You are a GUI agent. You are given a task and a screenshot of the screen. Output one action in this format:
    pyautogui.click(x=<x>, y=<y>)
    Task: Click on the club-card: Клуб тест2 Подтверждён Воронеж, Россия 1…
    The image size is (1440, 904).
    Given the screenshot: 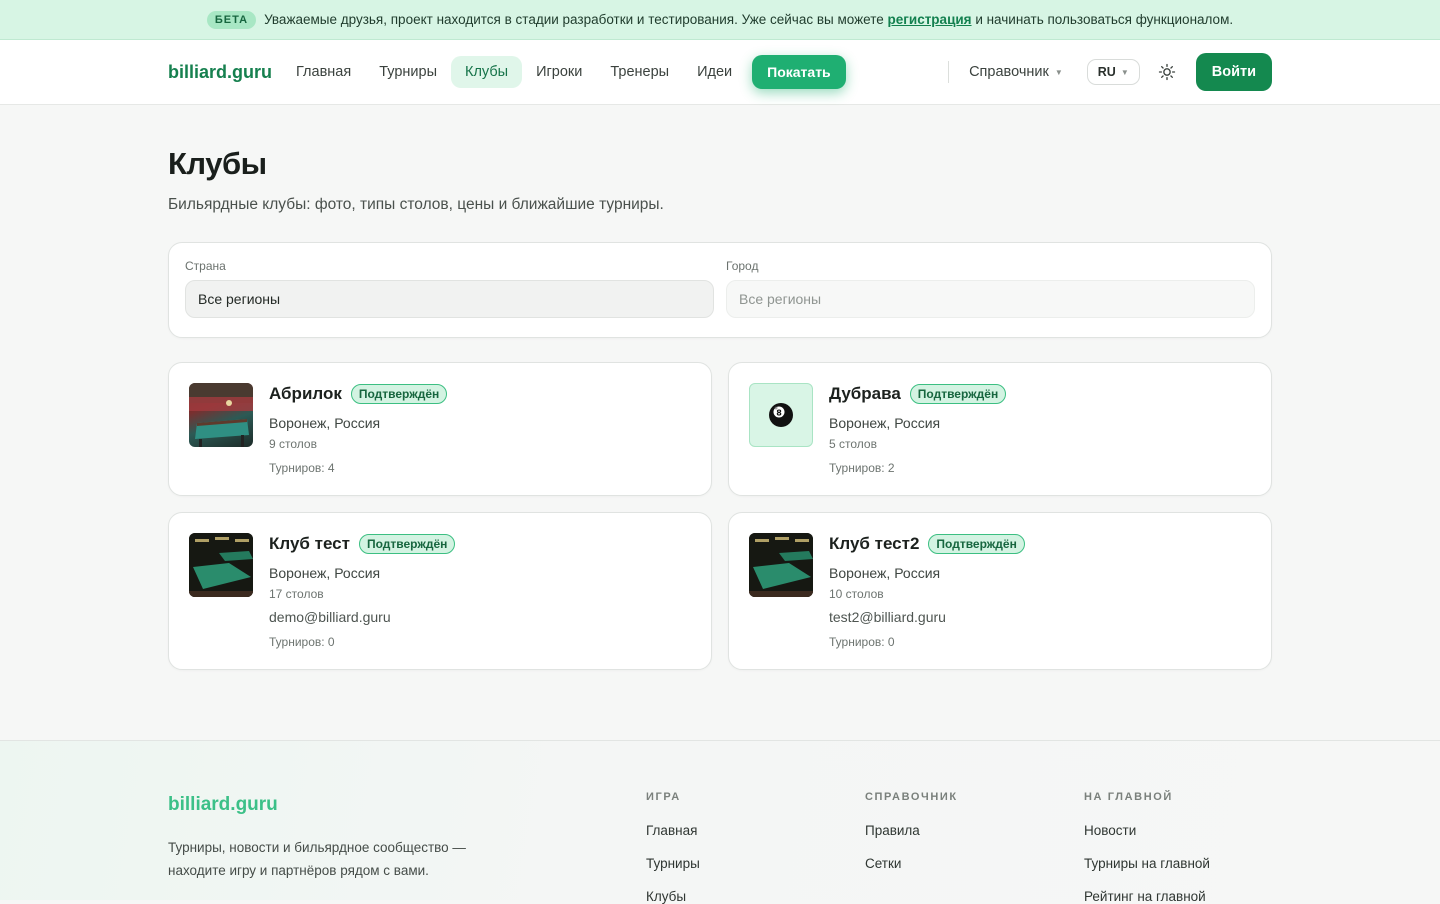 What is the action you would take?
    pyautogui.click(x=1000, y=591)
    